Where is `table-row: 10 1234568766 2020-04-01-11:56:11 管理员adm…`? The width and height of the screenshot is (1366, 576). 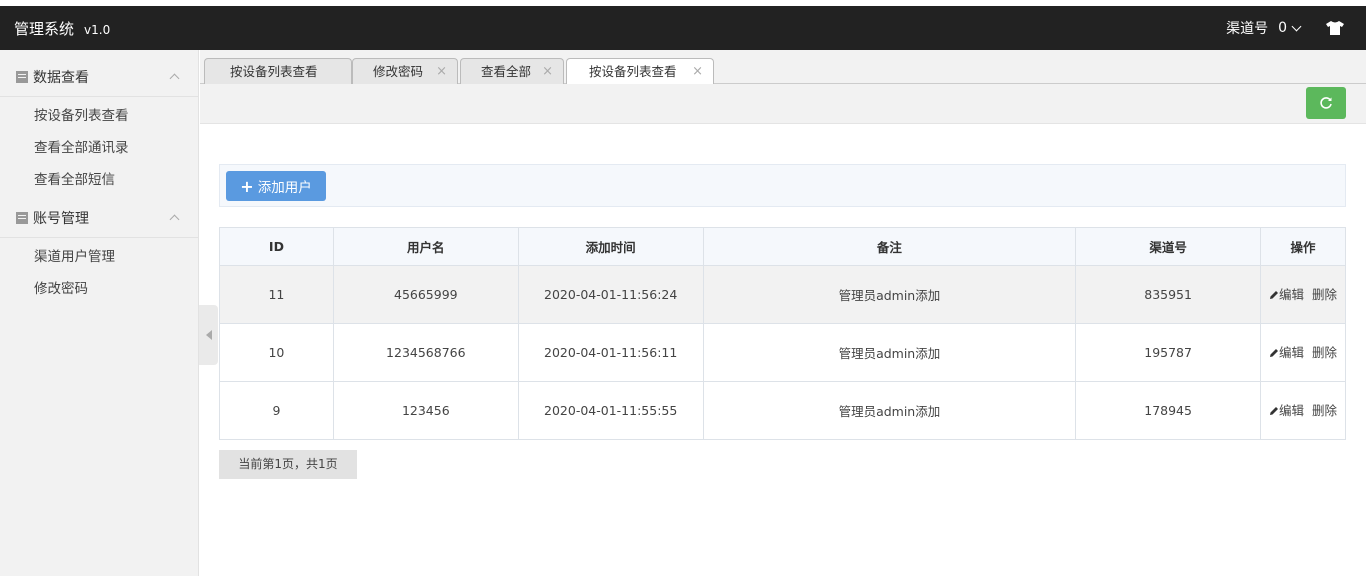 table-row: 10 1234568766 2020-04-01-11:56:11 管理员adm… is located at coordinates (782, 352).